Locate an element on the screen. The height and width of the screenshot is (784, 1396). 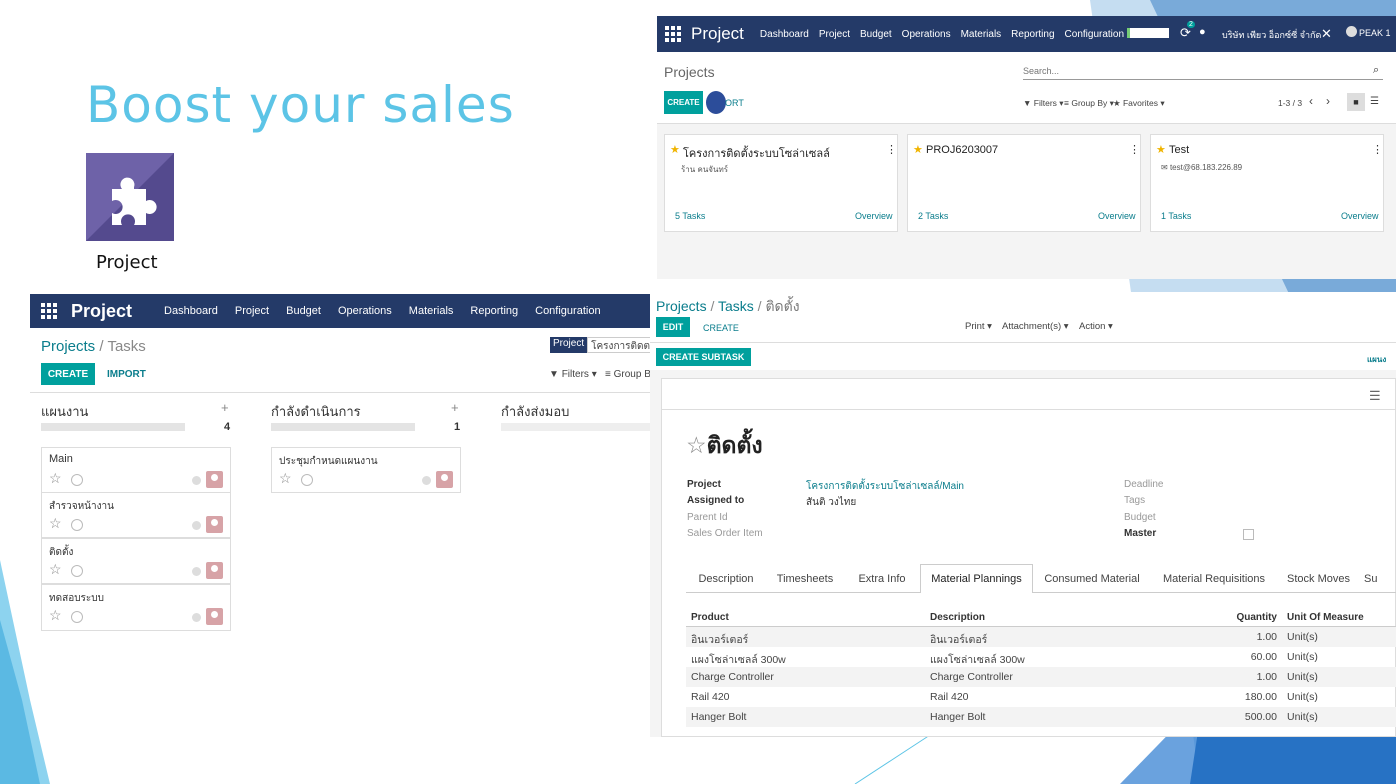
search-facet: Project โครงการติดต is located at coordinates (601, 345).